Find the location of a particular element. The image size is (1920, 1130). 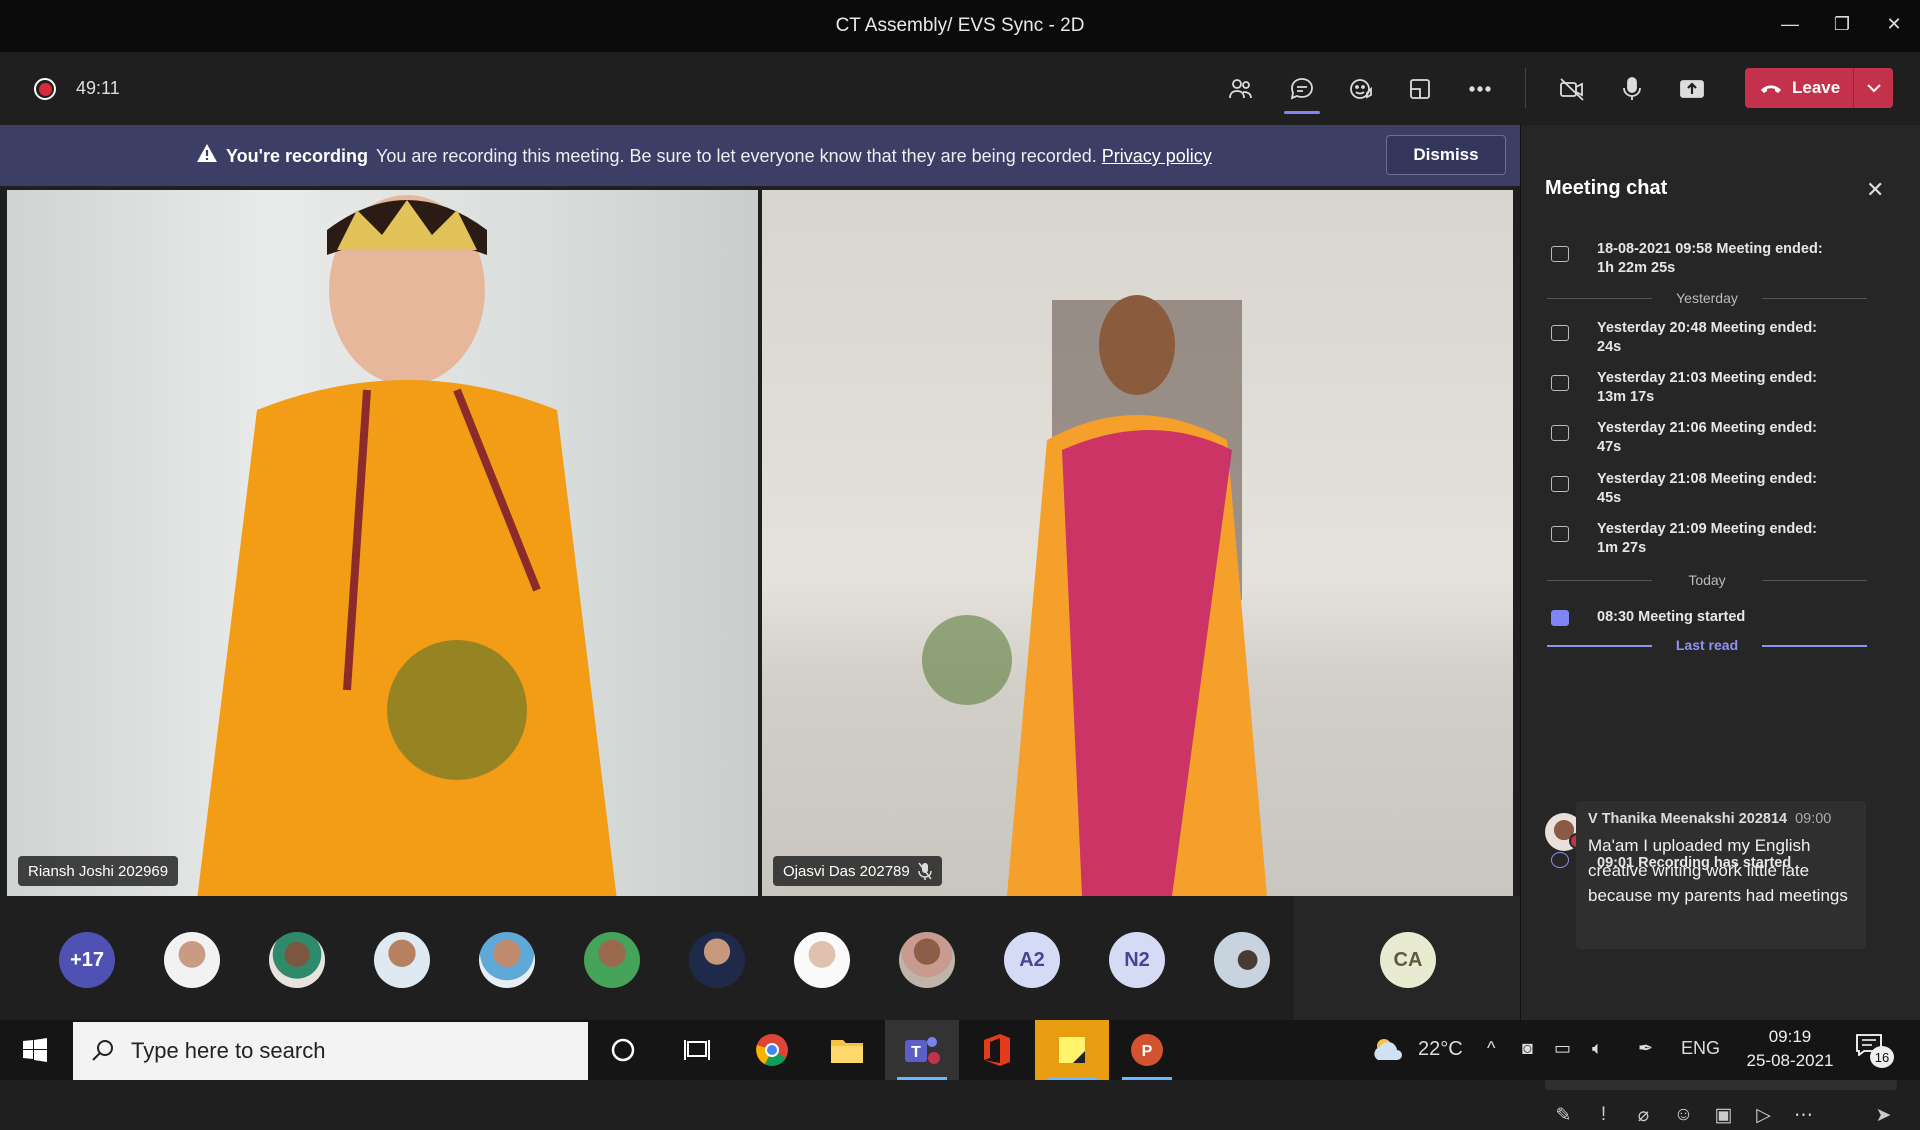

recording-indicator-icon is located at coordinates (45, 89).